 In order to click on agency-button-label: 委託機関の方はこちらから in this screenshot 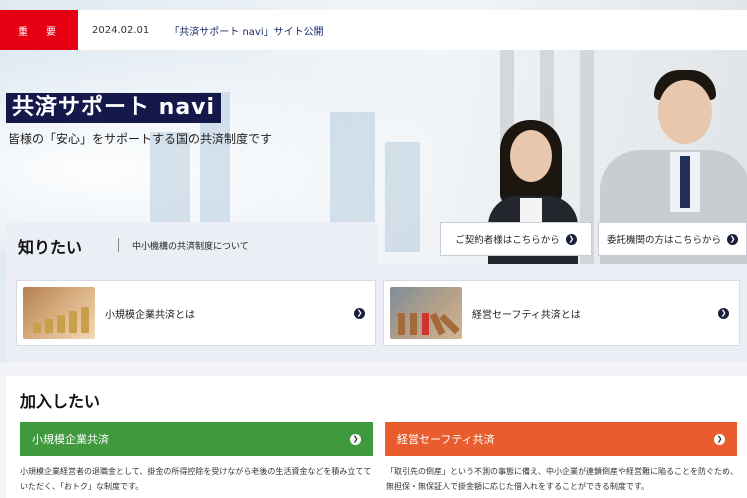, I will do `click(663, 240)`.